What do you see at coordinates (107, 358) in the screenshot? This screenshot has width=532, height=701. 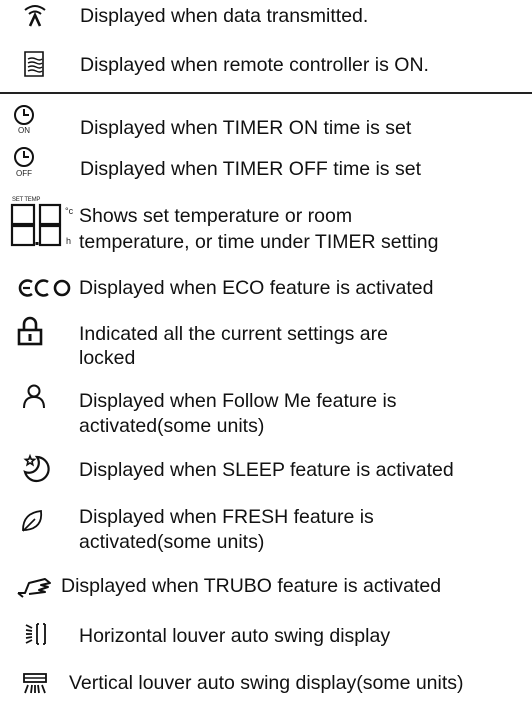 I see `lock-description-line2: locked` at bounding box center [107, 358].